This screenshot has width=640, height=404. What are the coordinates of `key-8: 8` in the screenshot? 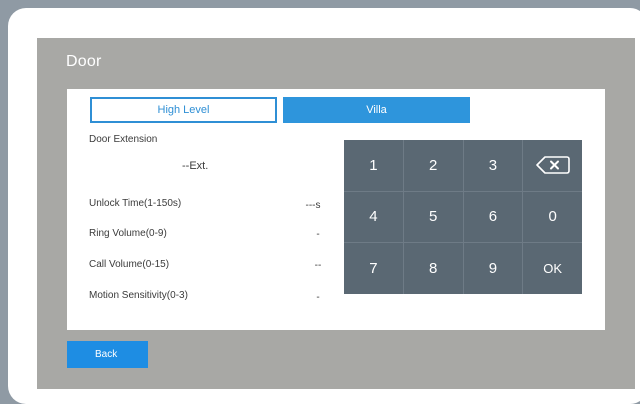 It's located at (433, 268).